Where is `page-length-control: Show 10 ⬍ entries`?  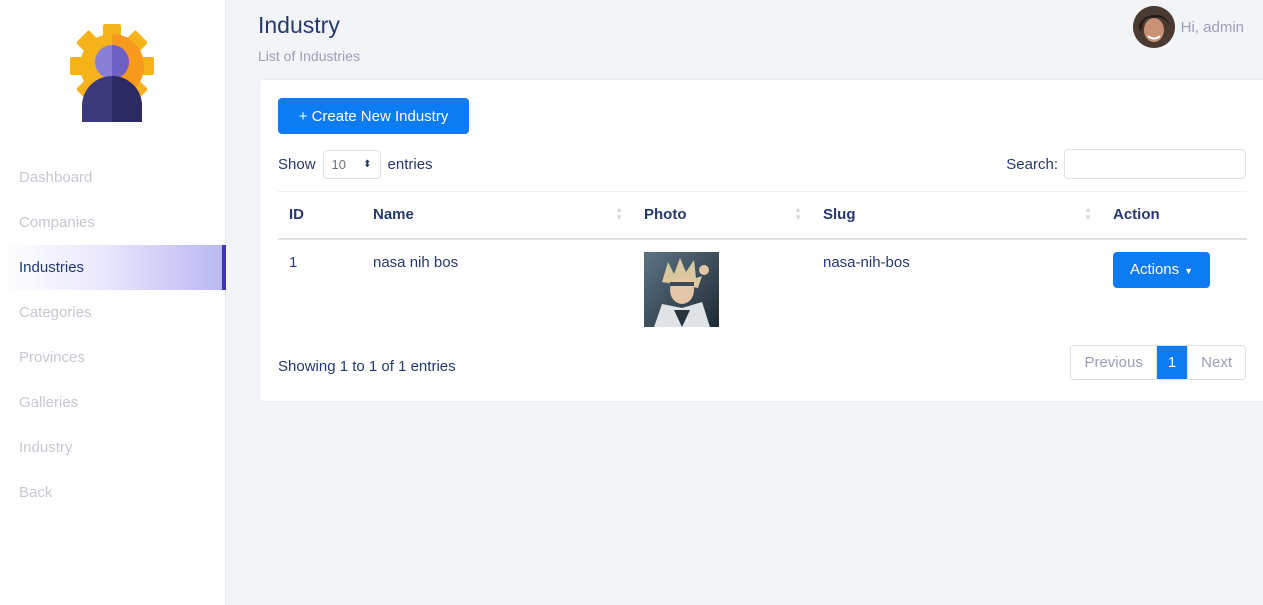 page-length-control: Show 10 ⬍ entries is located at coordinates (355, 164).